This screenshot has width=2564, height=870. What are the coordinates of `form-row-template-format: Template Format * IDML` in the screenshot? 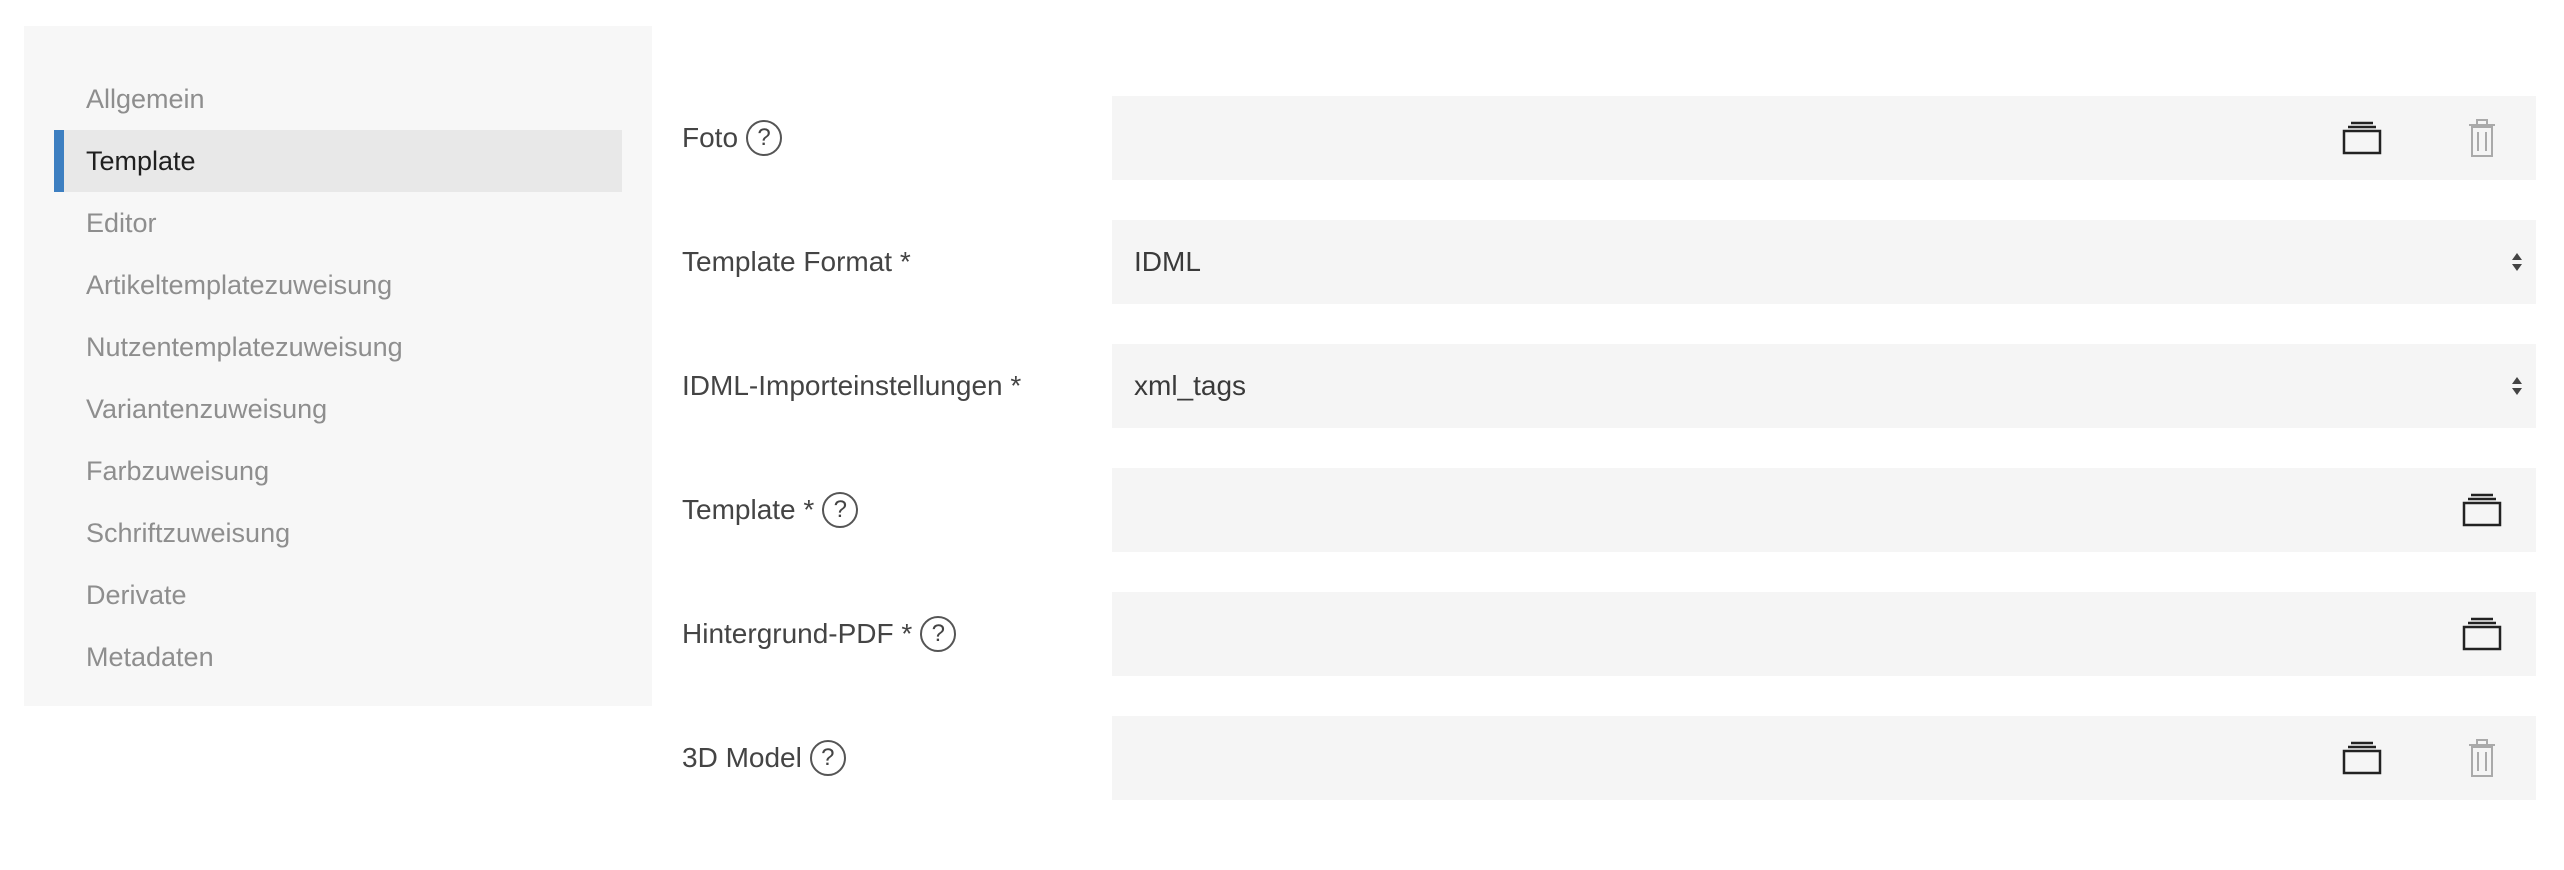 It's located at (1609, 262).